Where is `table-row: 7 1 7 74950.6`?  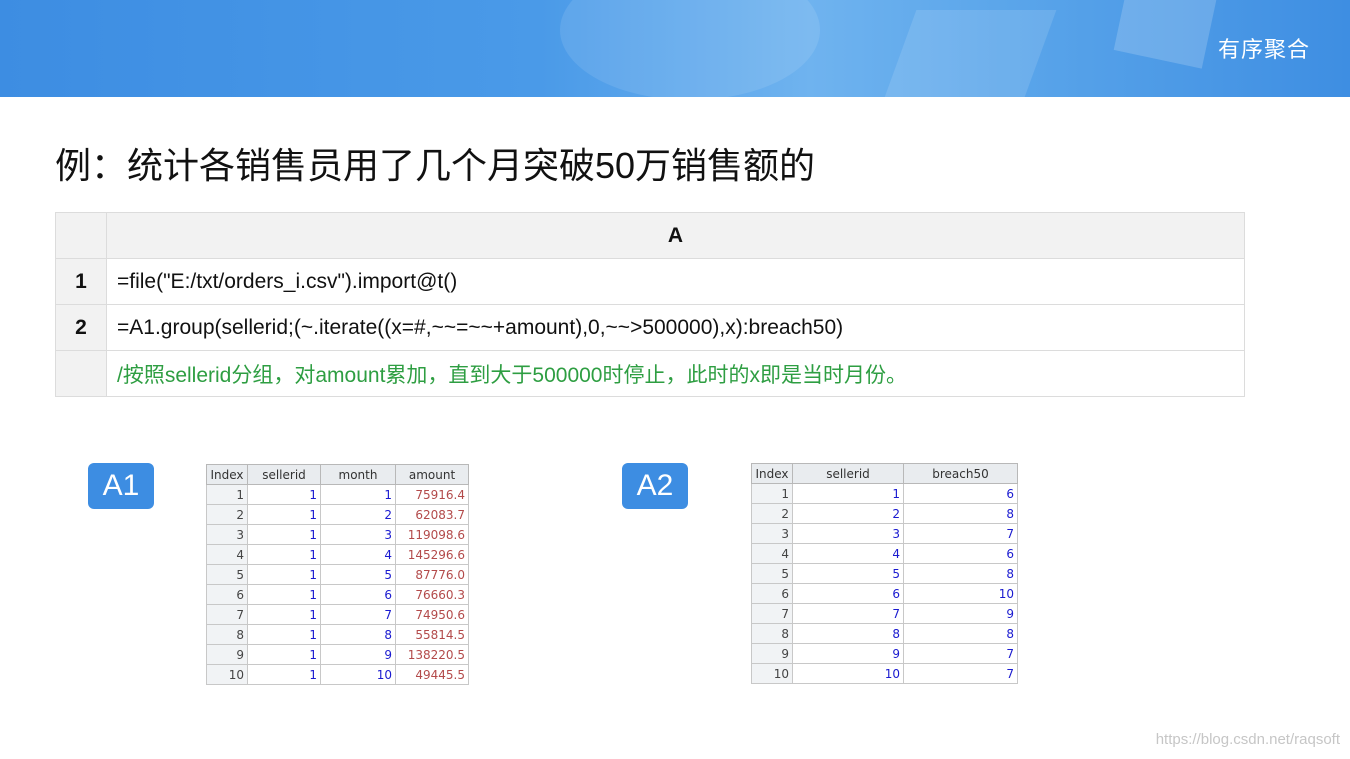 table-row: 7 1 7 74950.6 is located at coordinates (337, 614).